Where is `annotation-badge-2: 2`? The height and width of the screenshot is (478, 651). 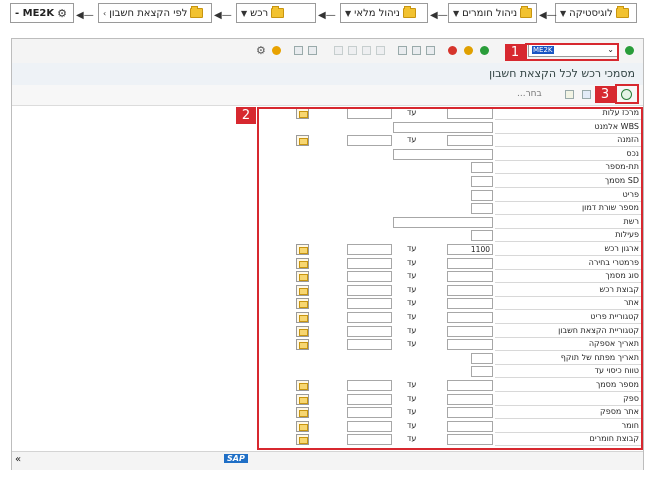 annotation-badge-2: 2 is located at coordinates (246, 115).